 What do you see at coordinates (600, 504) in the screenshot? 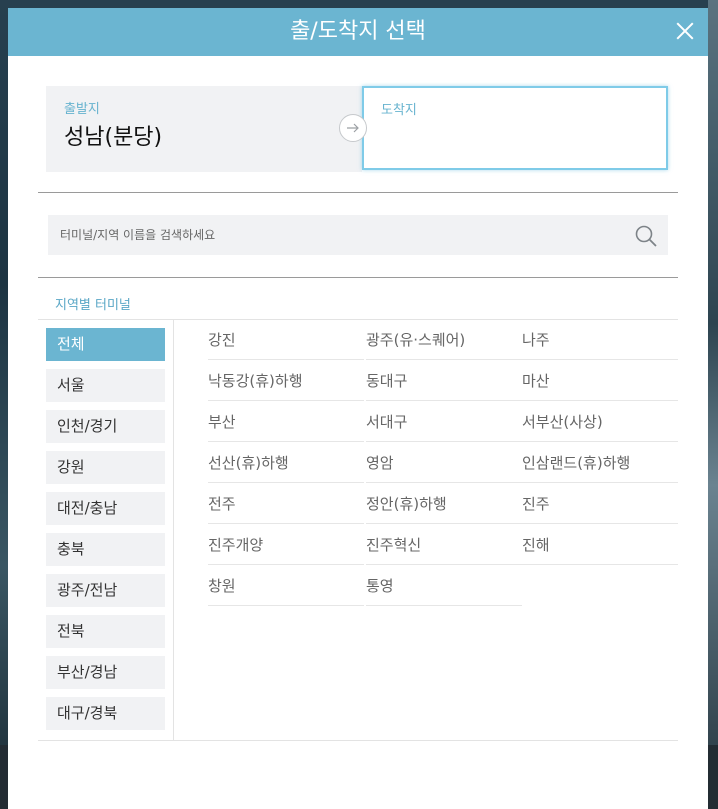
I see `terminal-item: 진주` at bounding box center [600, 504].